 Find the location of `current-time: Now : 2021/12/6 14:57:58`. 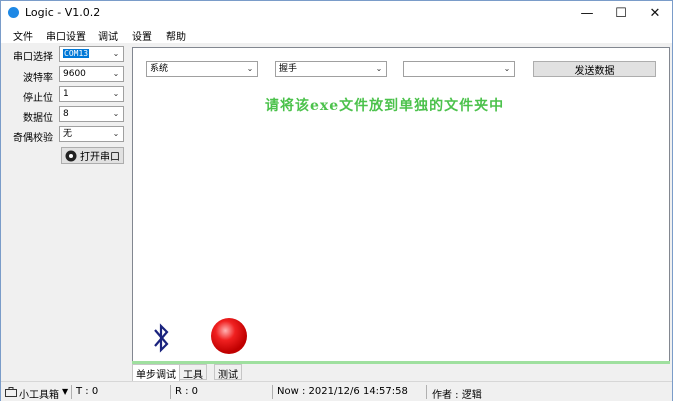

current-time: Now : 2021/12/6 14:57:58 is located at coordinates (342, 391).